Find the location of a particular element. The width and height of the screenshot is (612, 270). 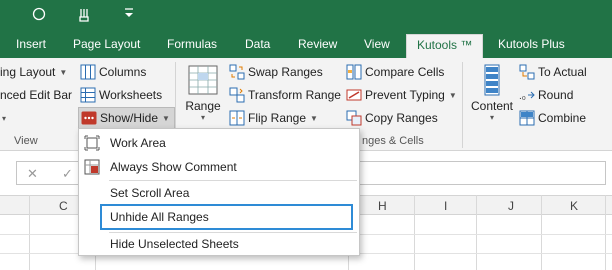

to-actual-icon is located at coordinates (527, 72).